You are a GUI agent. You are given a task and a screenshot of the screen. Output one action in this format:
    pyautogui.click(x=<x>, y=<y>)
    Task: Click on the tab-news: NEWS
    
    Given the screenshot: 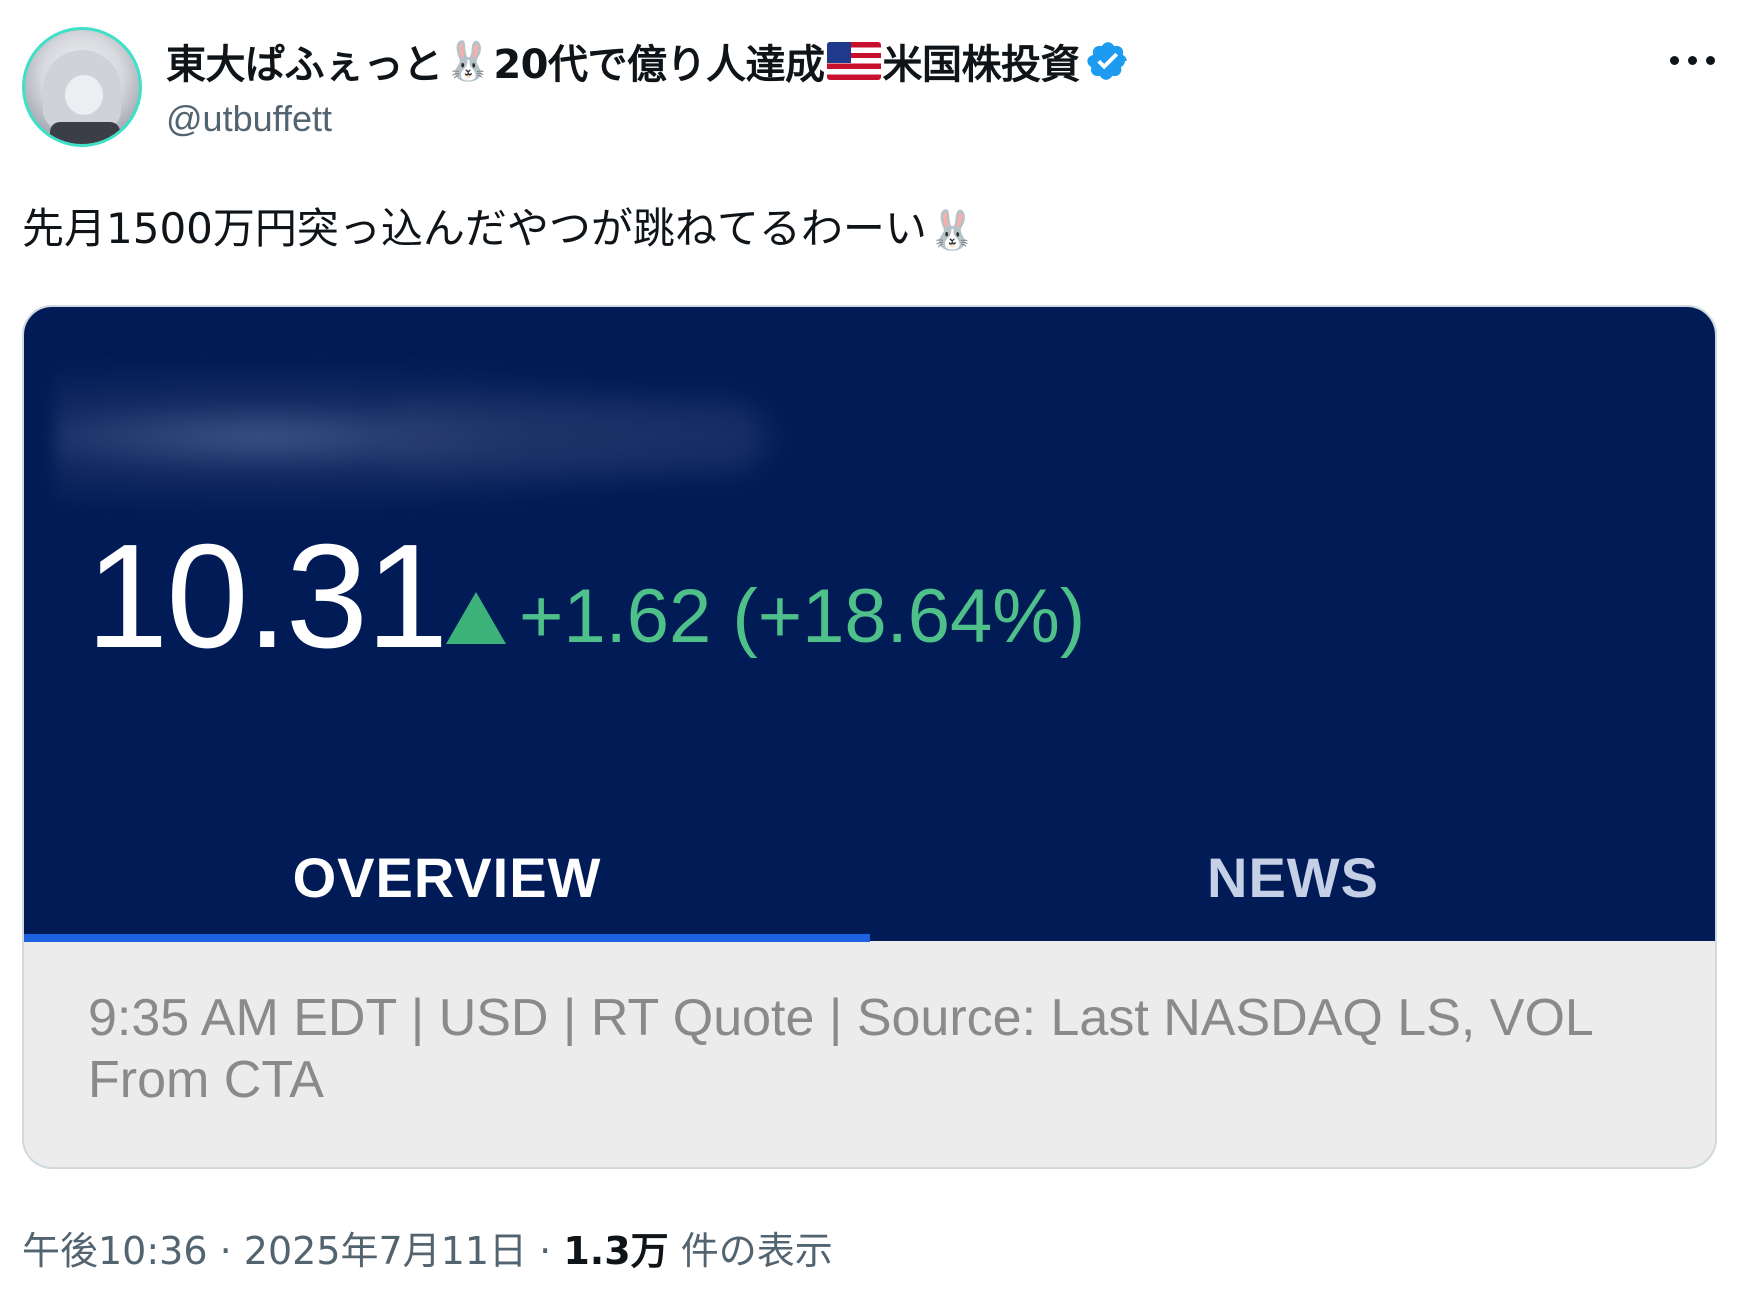 What is the action you would take?
    pyautogui.click(x=1292, y=877)
    